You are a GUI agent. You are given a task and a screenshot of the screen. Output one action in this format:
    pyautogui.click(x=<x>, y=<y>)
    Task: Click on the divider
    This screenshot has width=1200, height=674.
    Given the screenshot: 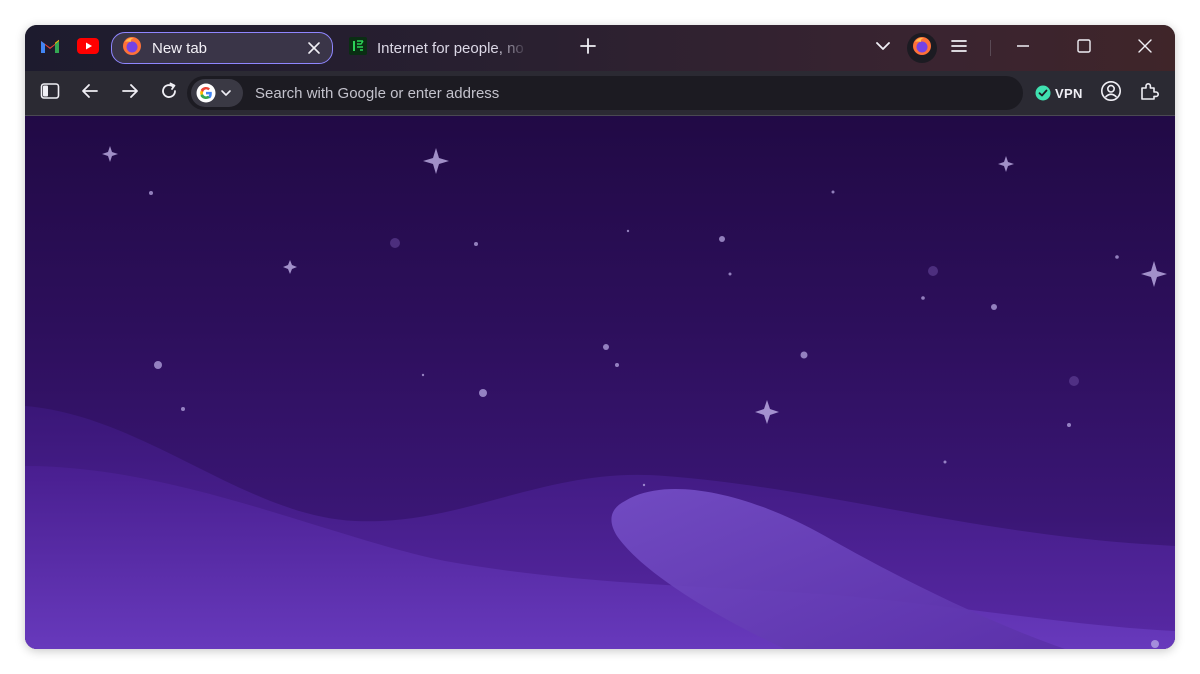 What is the action you would take?
    pyautogui.click(x=990, y=48)
    